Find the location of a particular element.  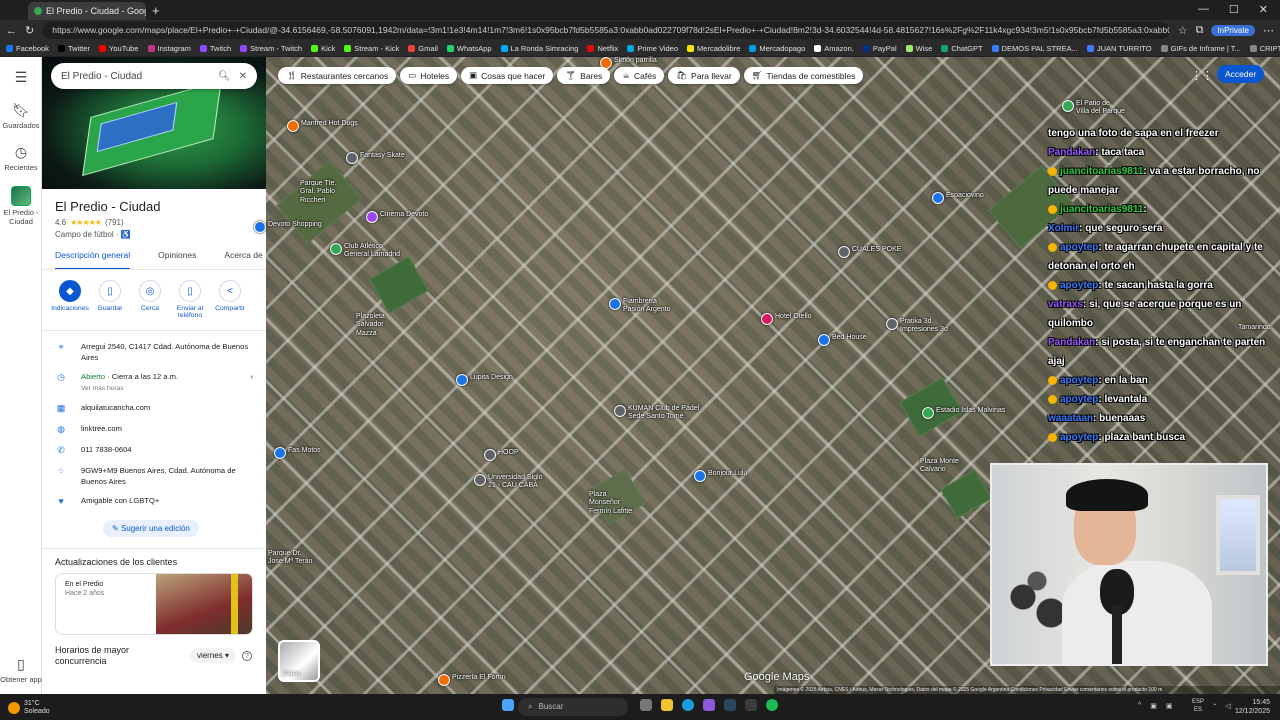

apps-grid-icon: ⋮⋮ is located at coordinates (1202, 75).